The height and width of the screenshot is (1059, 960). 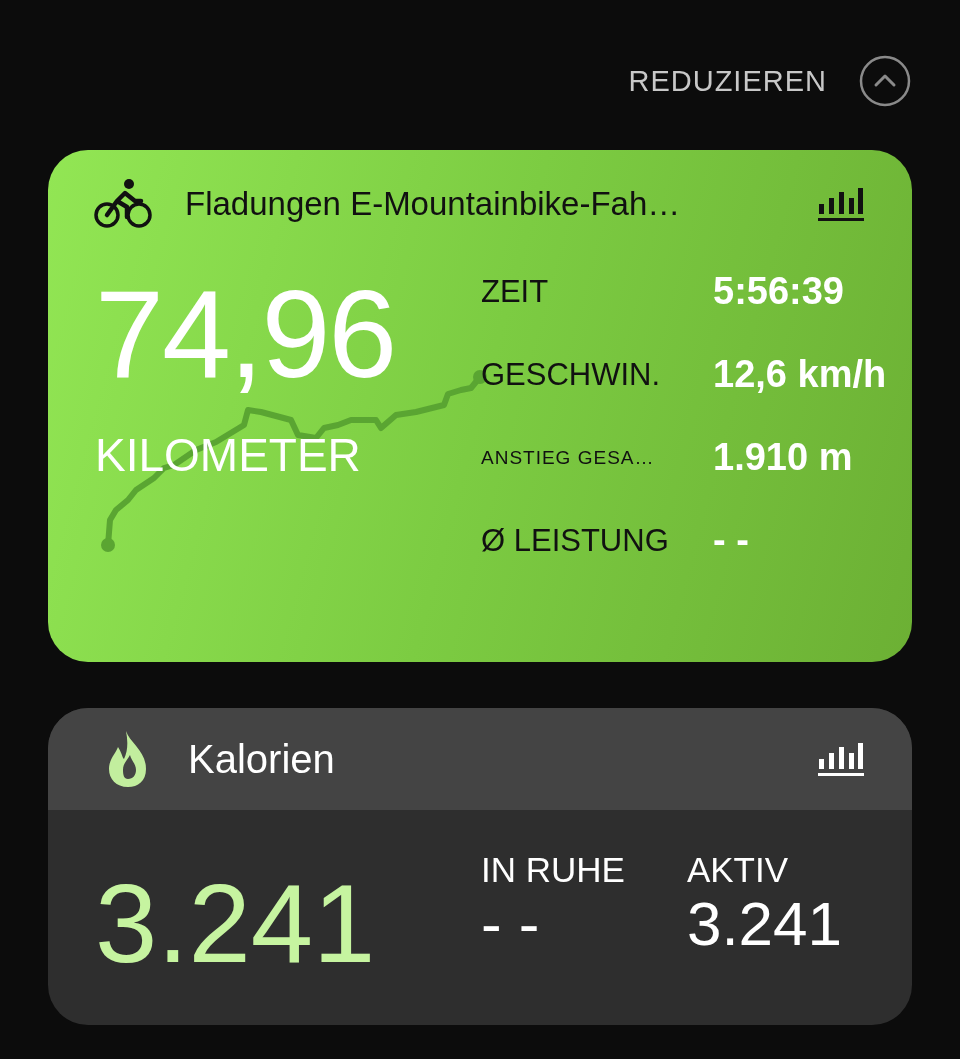 I want to click on cyclist-icon, so click(x=123, y=204).